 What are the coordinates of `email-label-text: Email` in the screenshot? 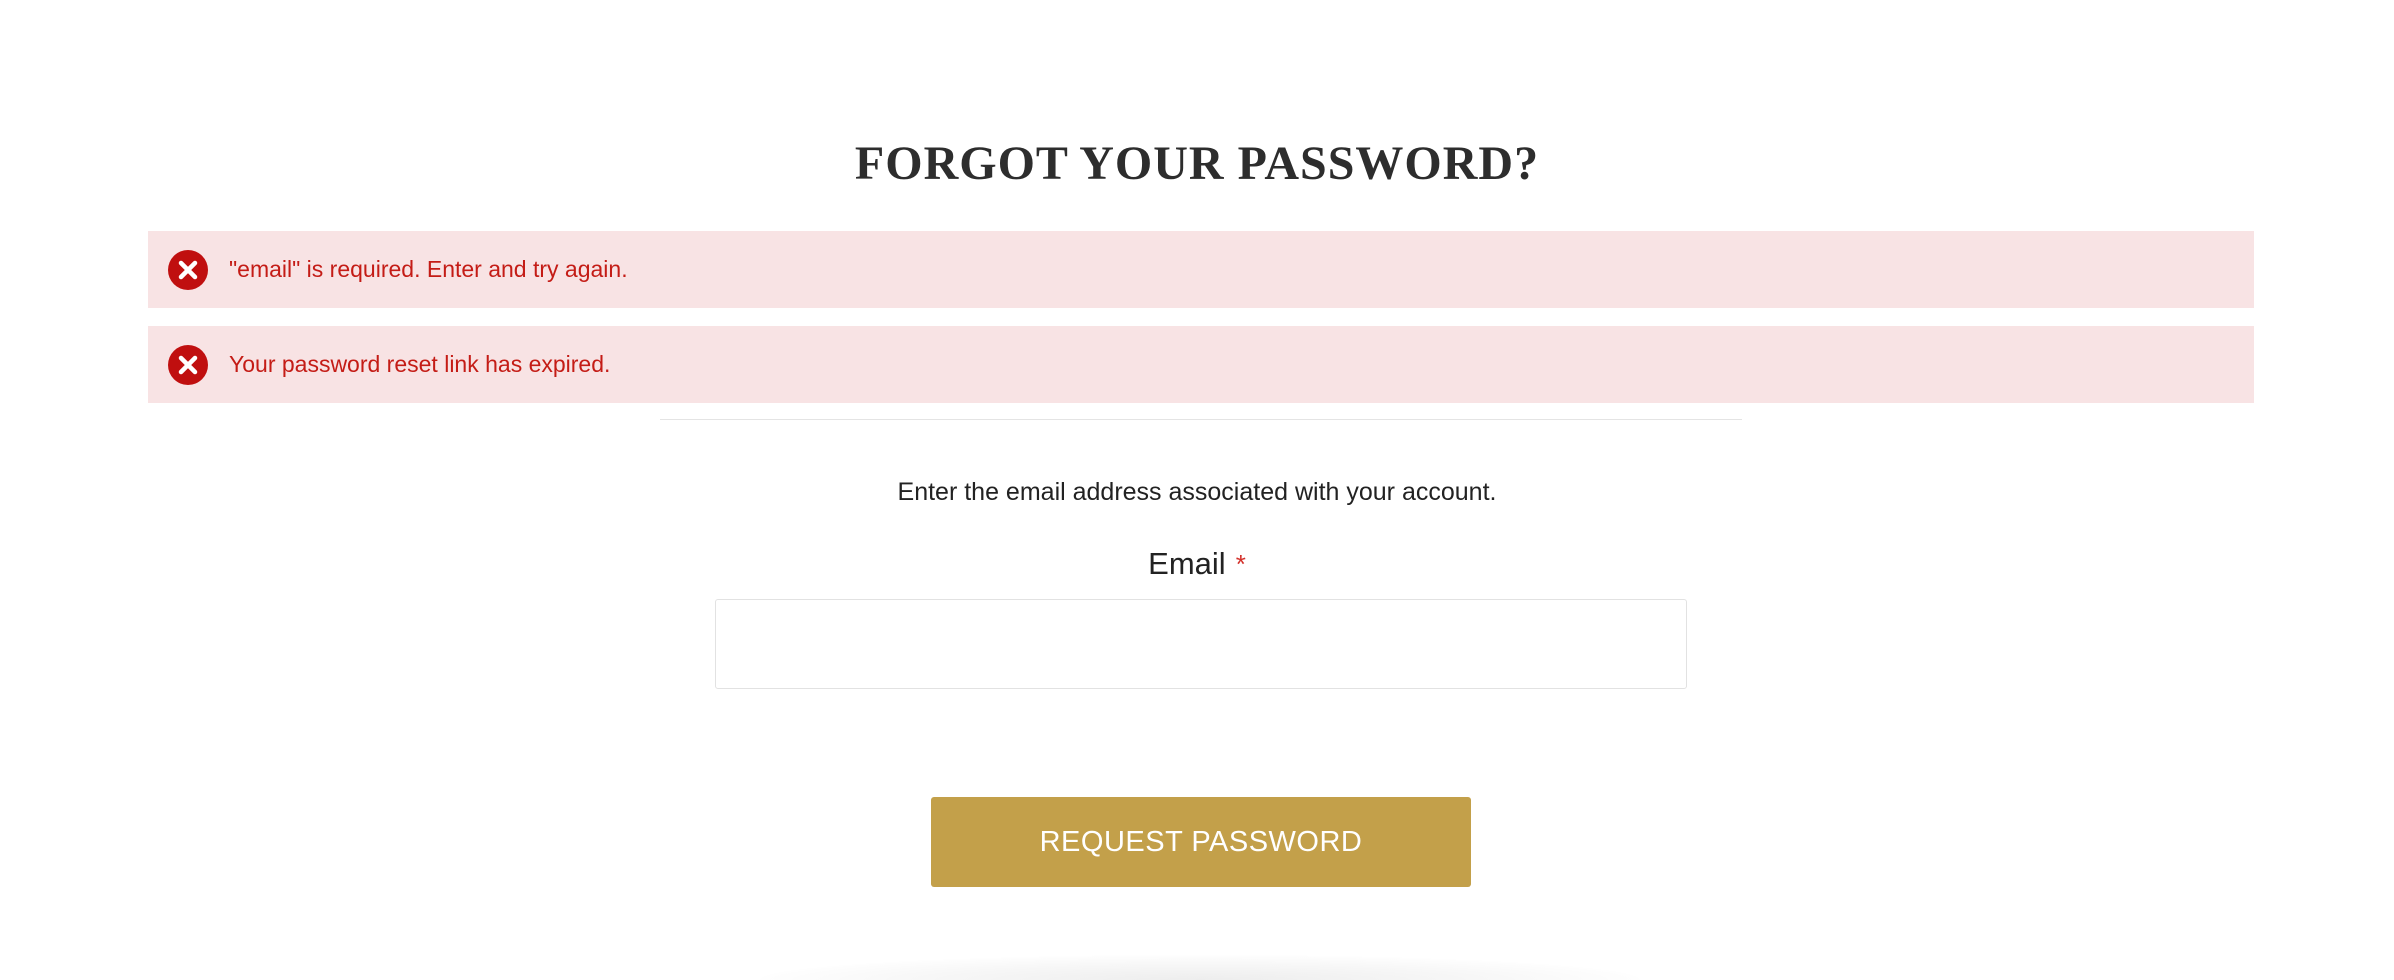 It's located at (1187, 563).